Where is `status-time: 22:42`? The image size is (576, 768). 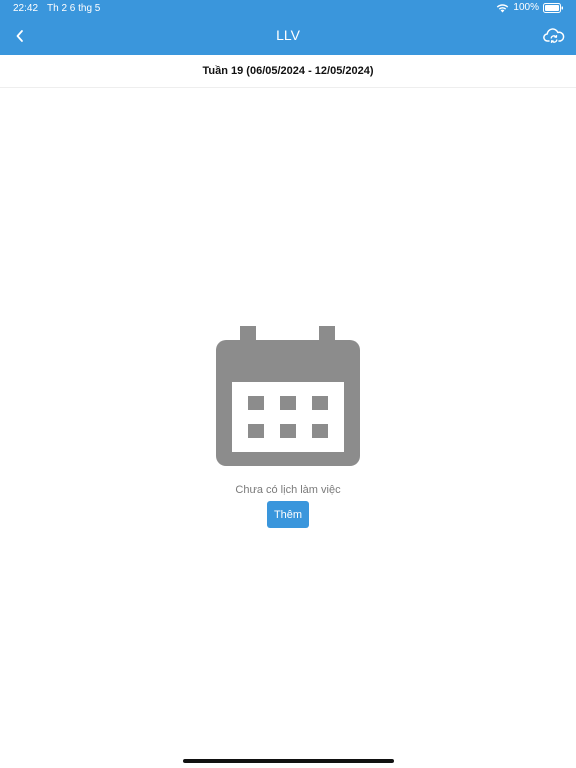
status-time: 22:42 is located at coordinates (26, 8).